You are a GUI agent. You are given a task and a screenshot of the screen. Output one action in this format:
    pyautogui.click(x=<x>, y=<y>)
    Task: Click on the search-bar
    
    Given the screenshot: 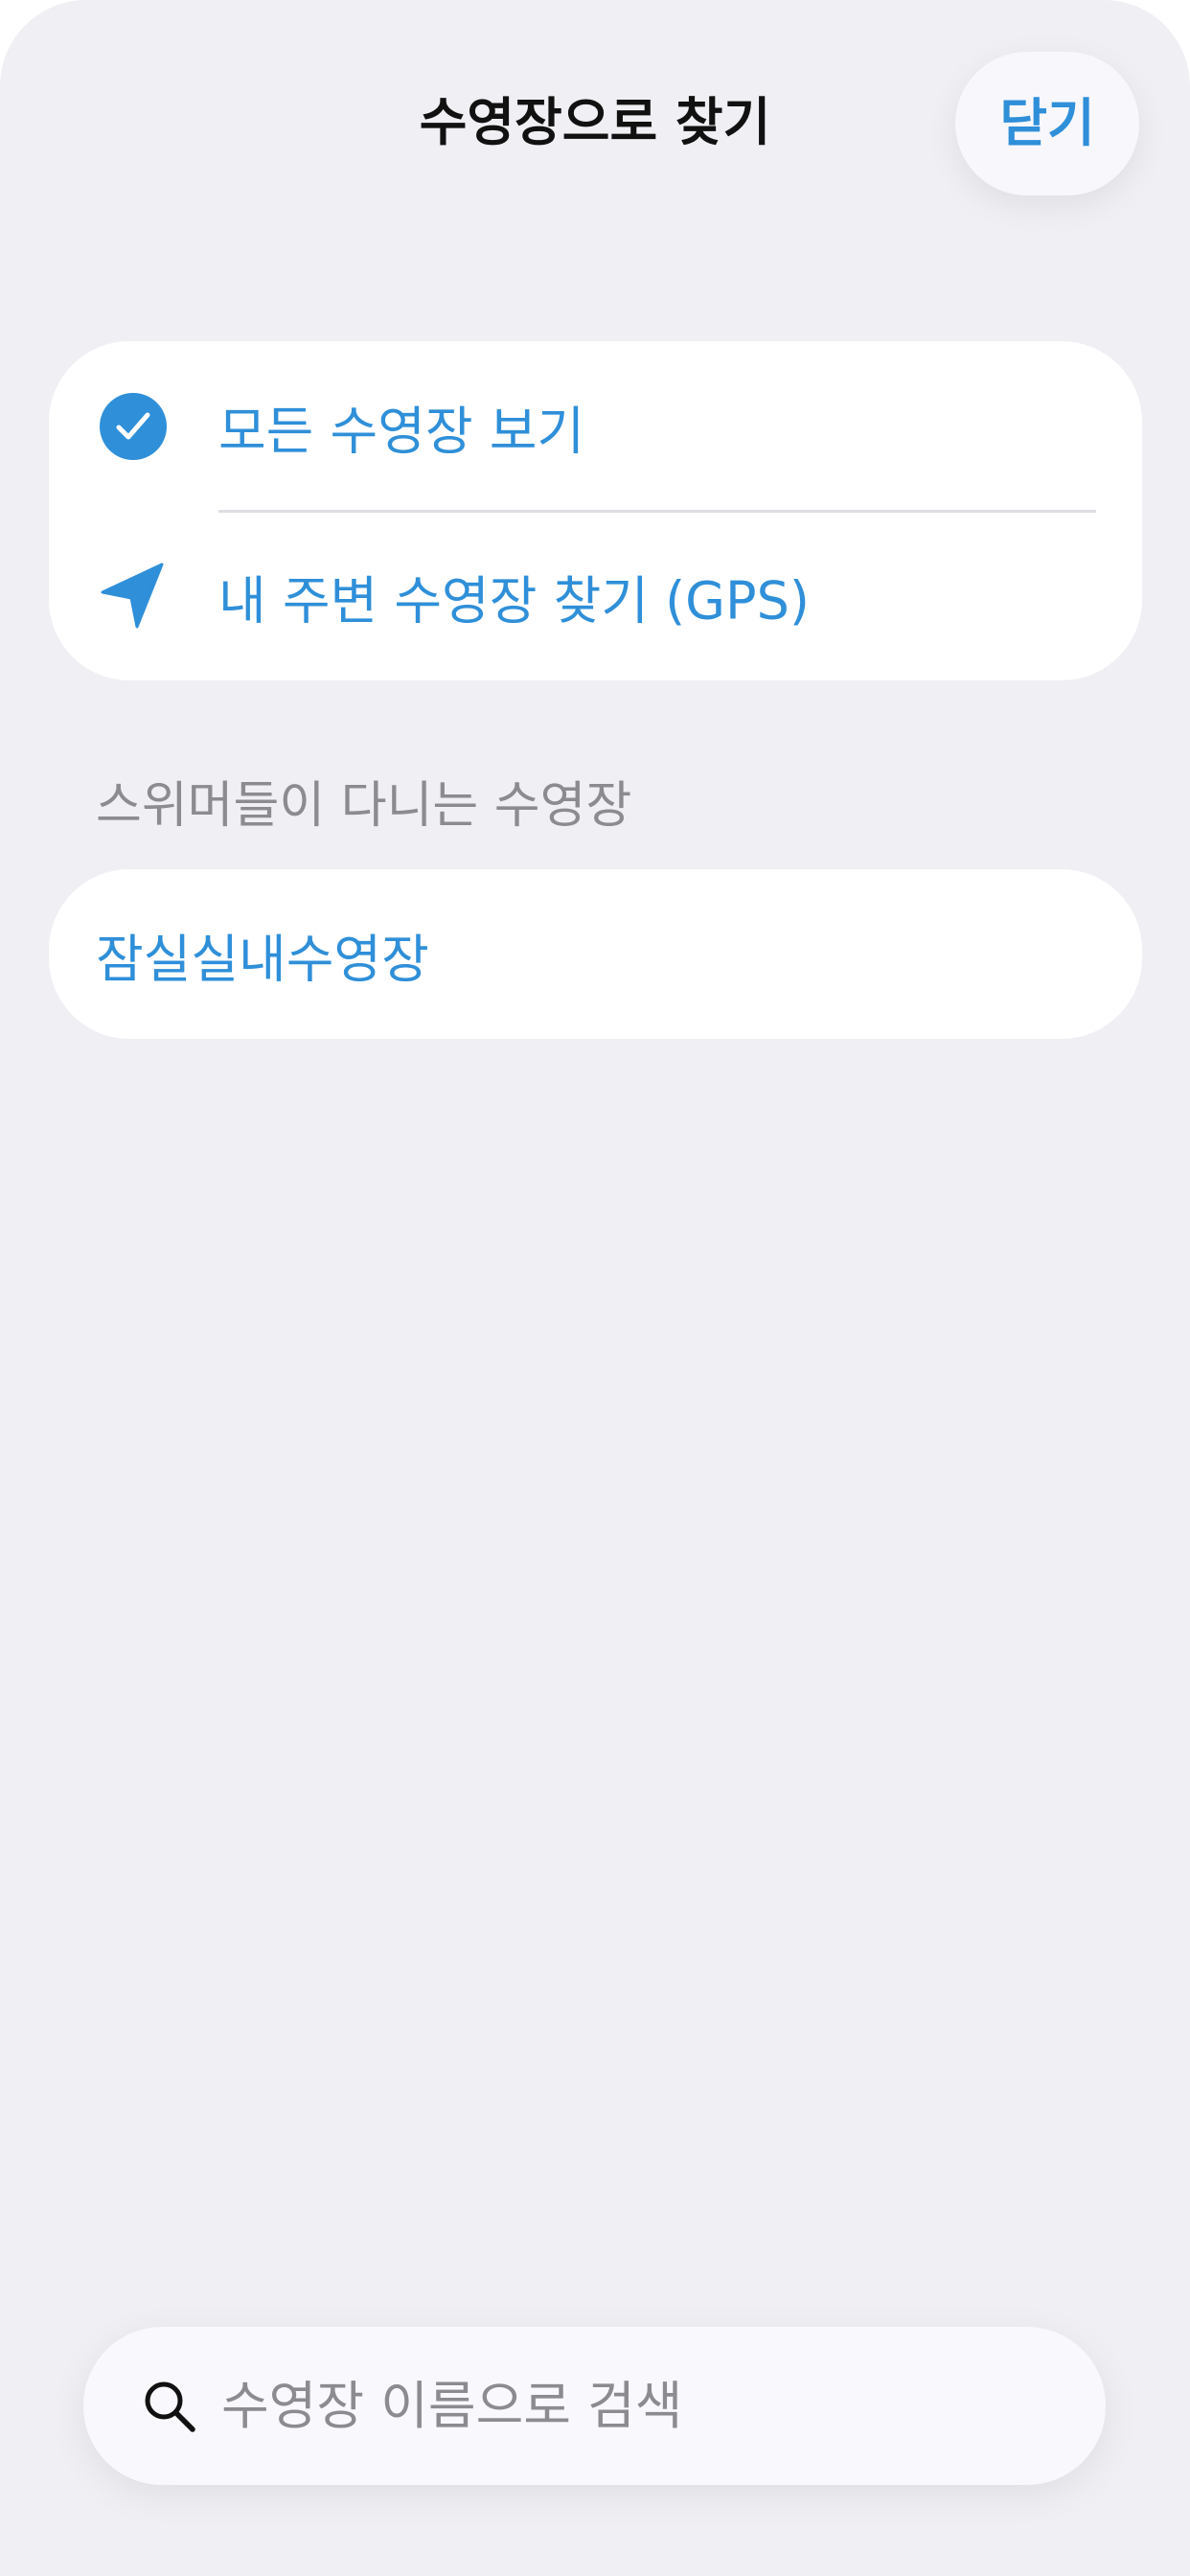 What is the action you would take?
    pyautogui.click(x=594, y=2406)
    